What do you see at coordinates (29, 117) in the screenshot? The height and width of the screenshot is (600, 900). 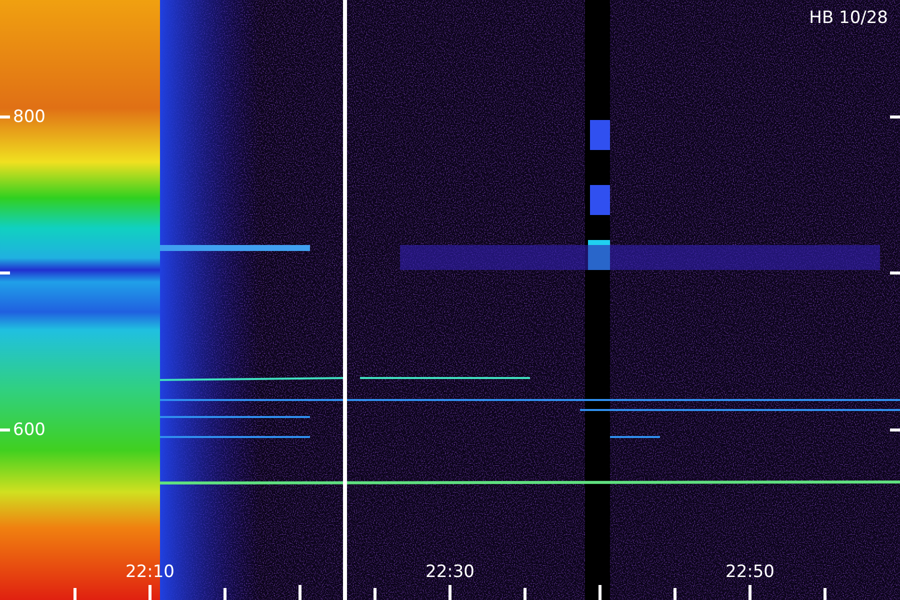 I see `y-axis-label: 800` at bounding box center [29, 117].